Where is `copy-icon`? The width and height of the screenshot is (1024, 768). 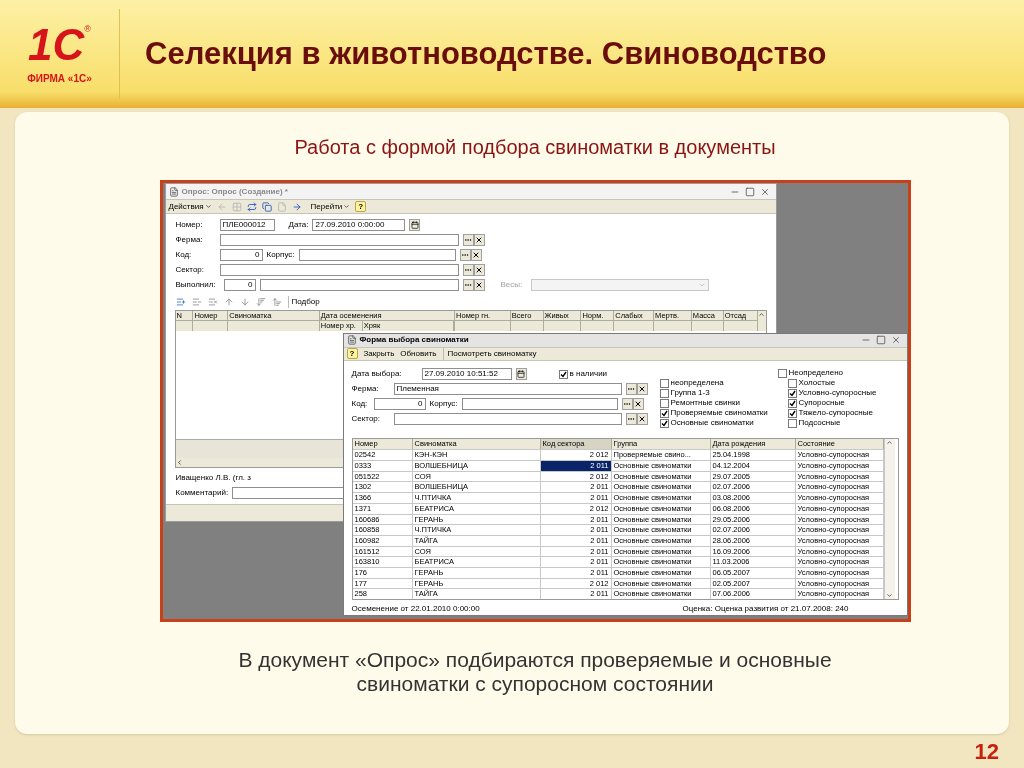
copy-icon is located at coordinates (266, 206).